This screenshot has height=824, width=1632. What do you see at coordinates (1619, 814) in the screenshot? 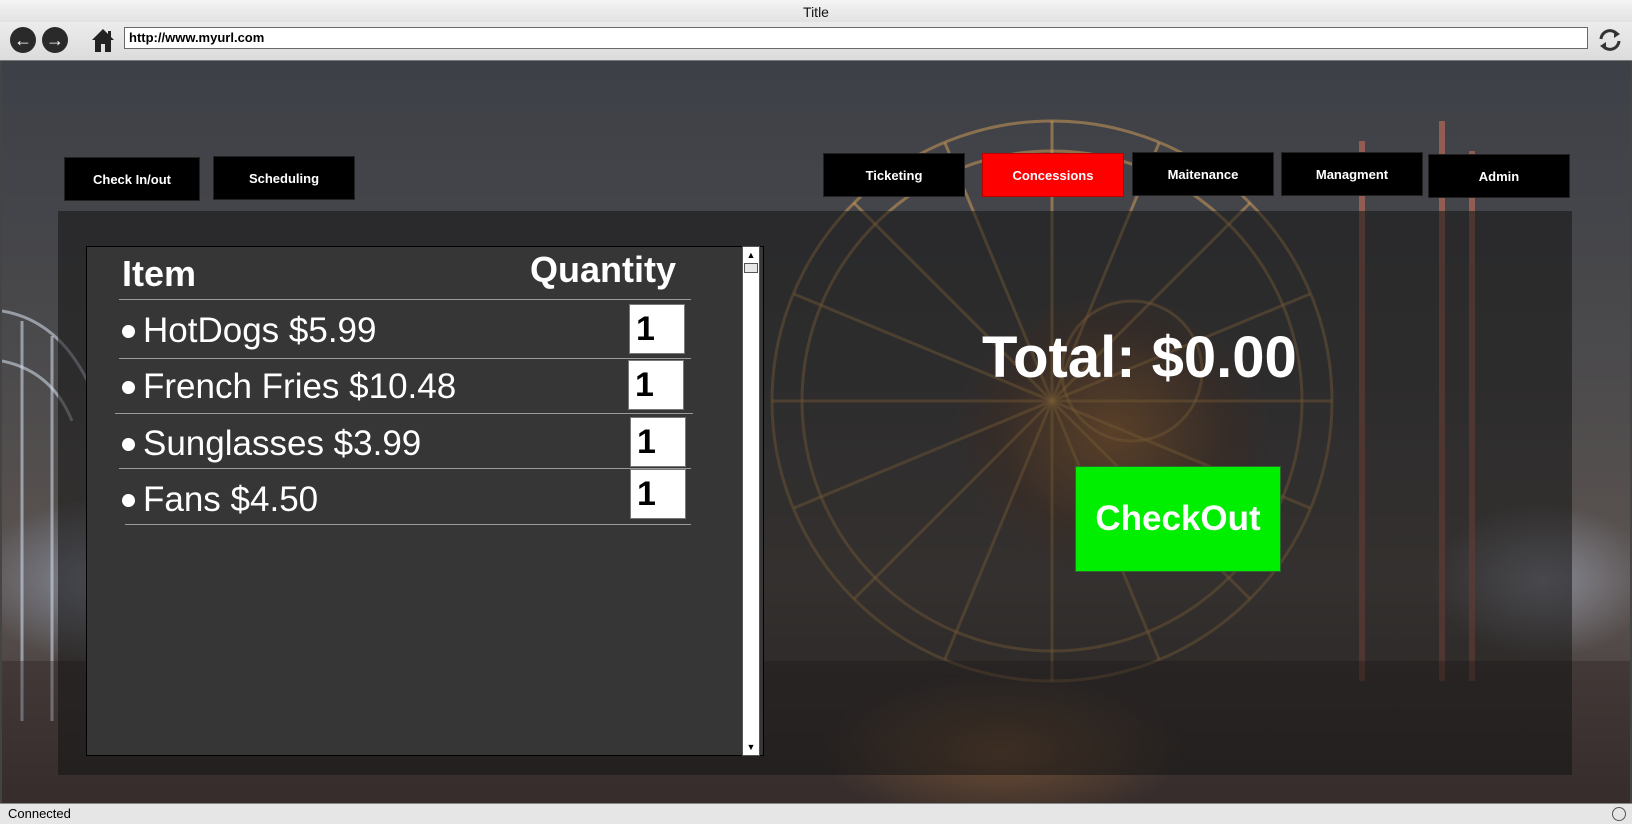
I see `globe-icon` at bounding box center [1619, 814].